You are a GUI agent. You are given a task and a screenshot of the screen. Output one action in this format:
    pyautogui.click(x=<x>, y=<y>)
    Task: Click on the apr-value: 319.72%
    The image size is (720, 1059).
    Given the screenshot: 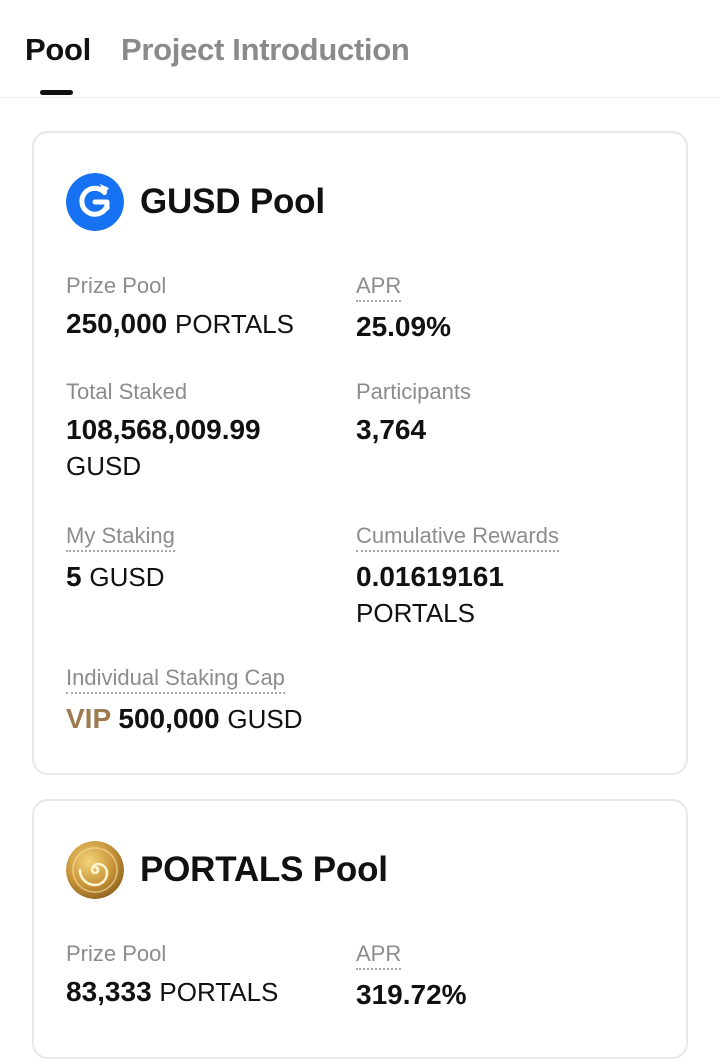 What is the action you would take?
    pyautogui.click(x=411, y=994)
    